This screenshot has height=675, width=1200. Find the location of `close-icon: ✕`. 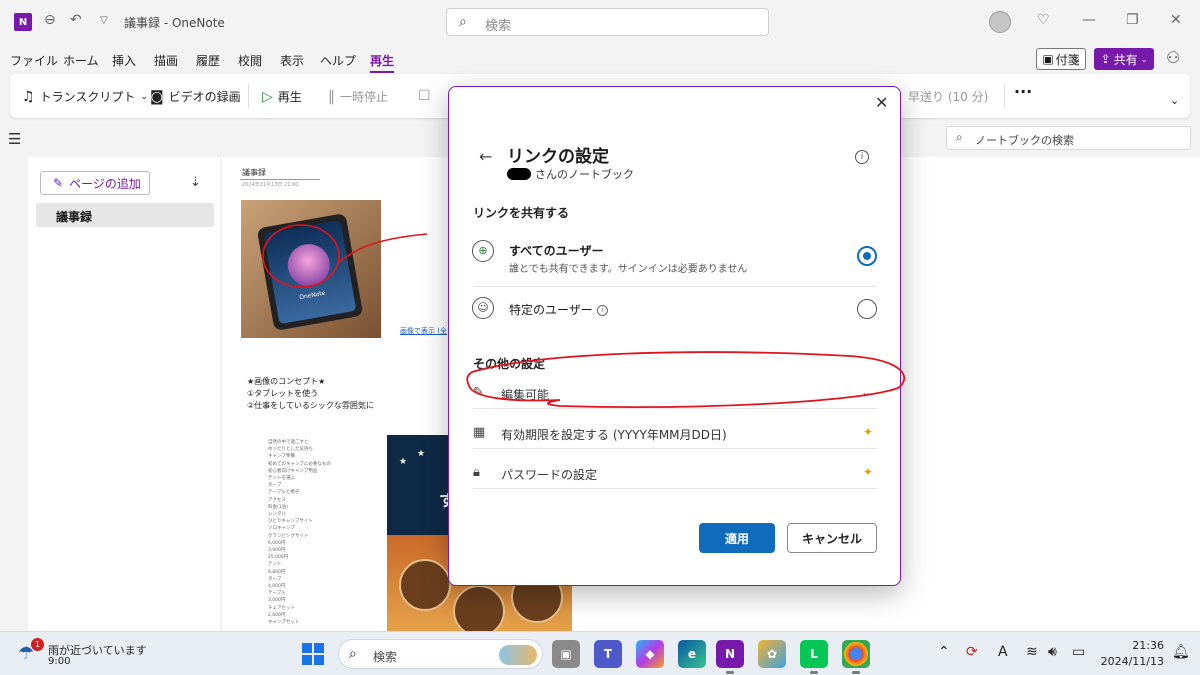

close-icon: ✕ is located at coordinates (881, 102).